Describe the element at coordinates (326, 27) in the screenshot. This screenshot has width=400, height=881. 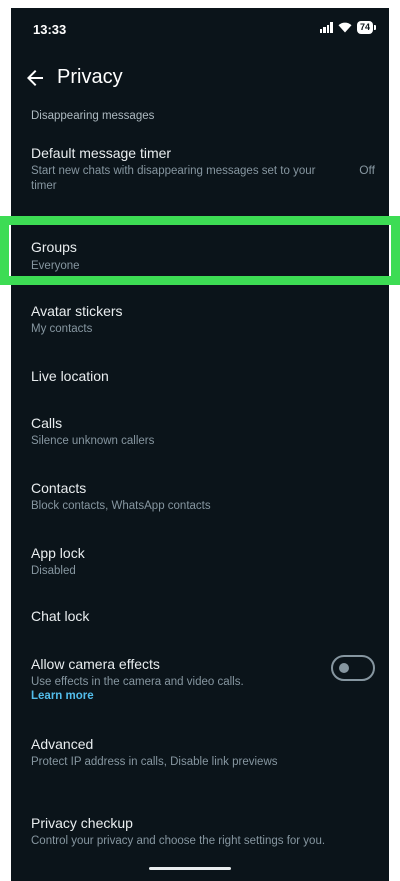
I see `signal-icon` at that location.